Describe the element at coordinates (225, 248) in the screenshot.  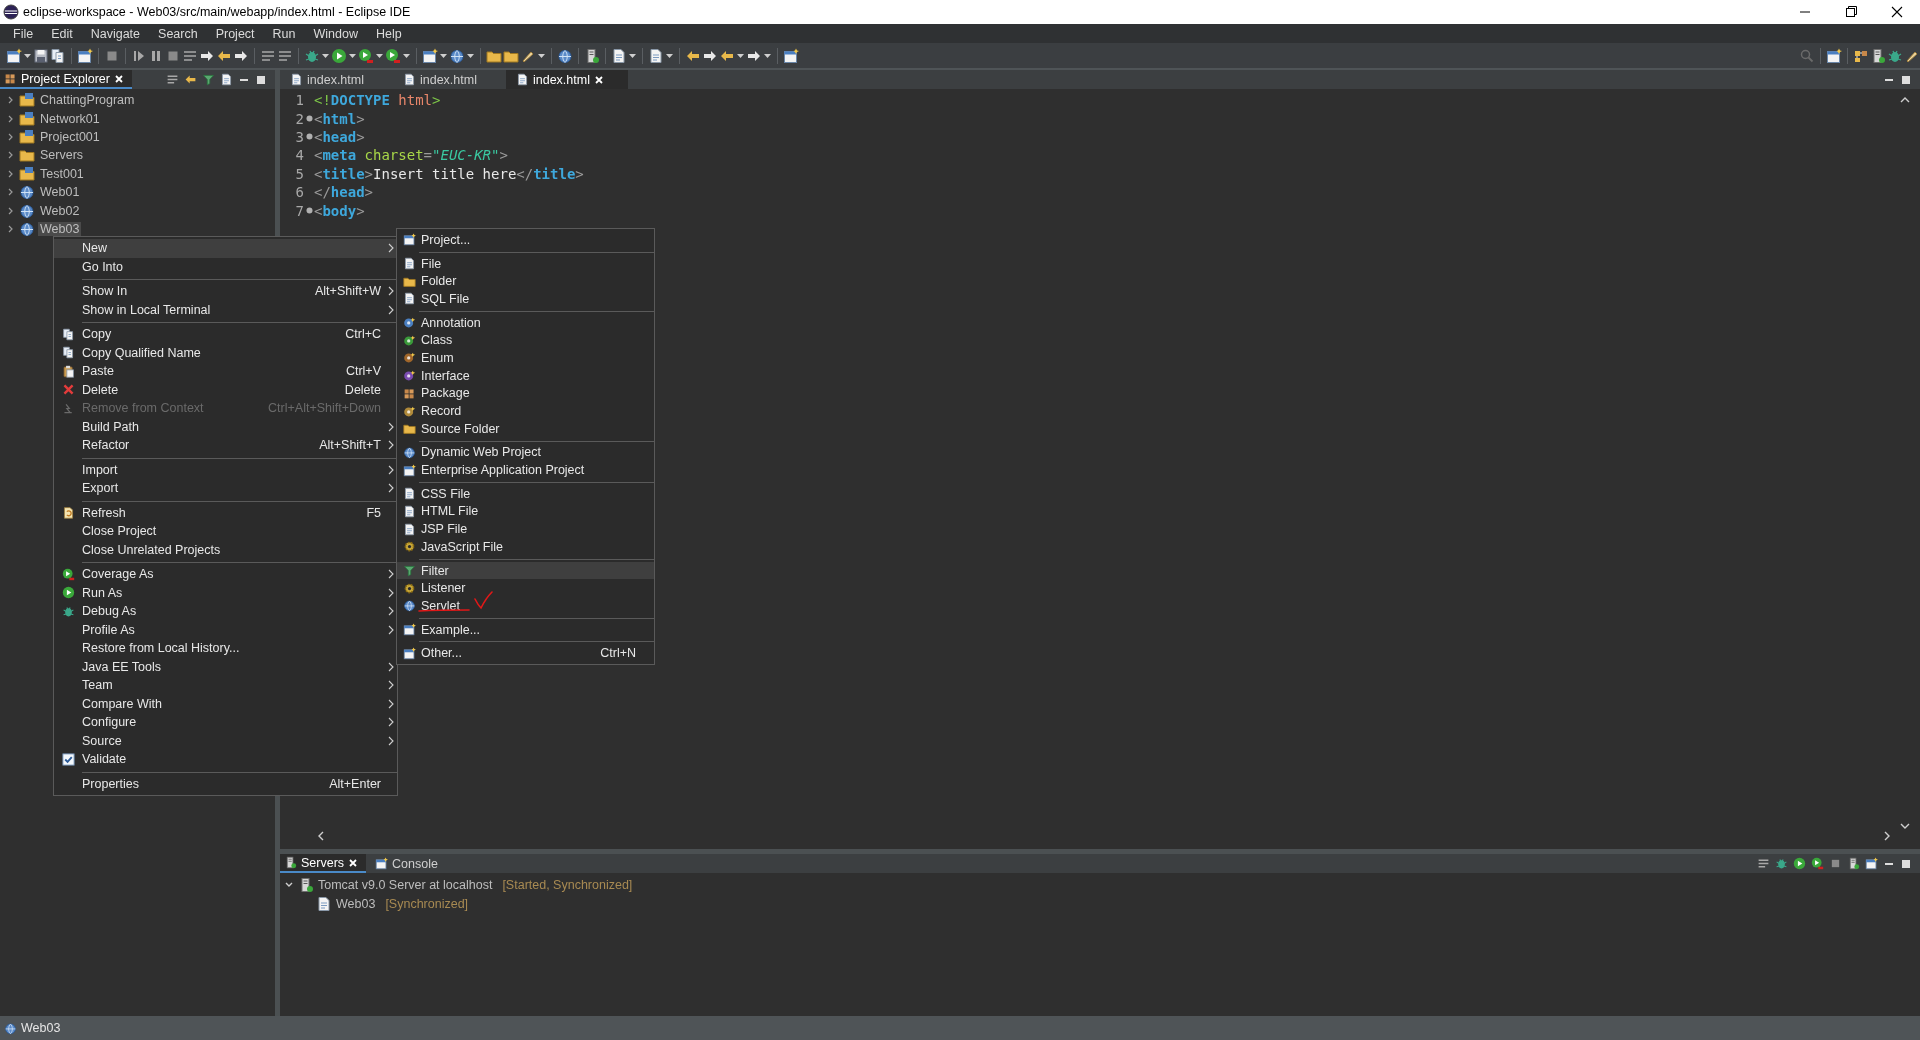
I see `menu-item: New` at that location.